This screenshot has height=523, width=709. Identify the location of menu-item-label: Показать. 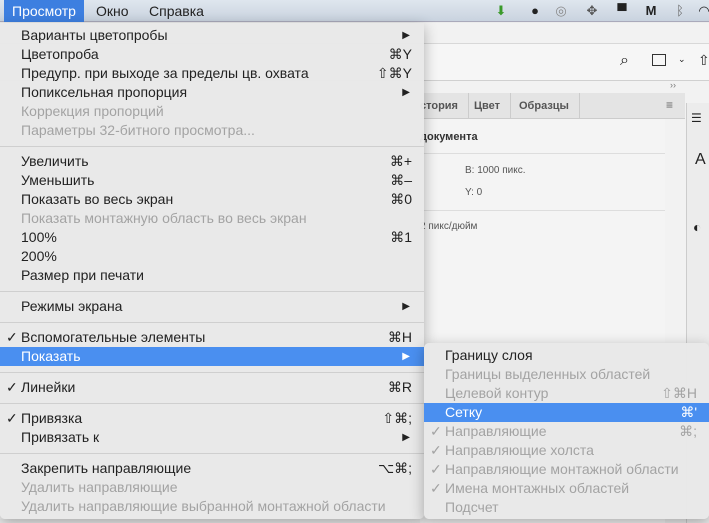
(51, 356).